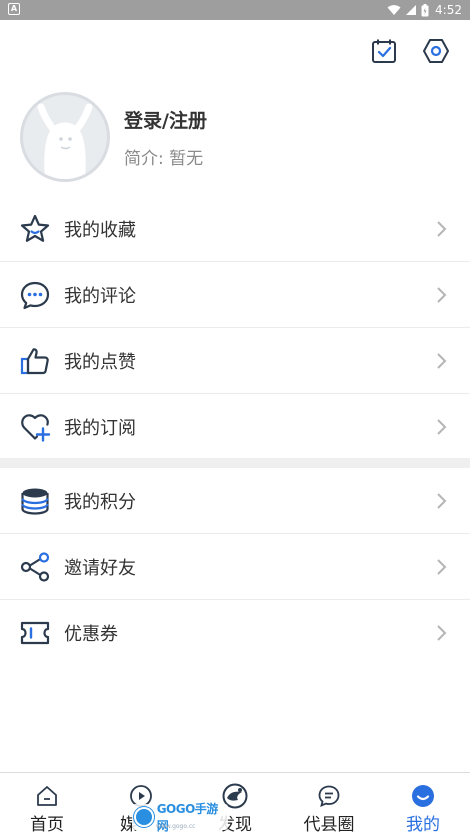  Describe the element at coordinates (436, 51) in the screenshot. I see `settings-hexagon-icon` at that location.